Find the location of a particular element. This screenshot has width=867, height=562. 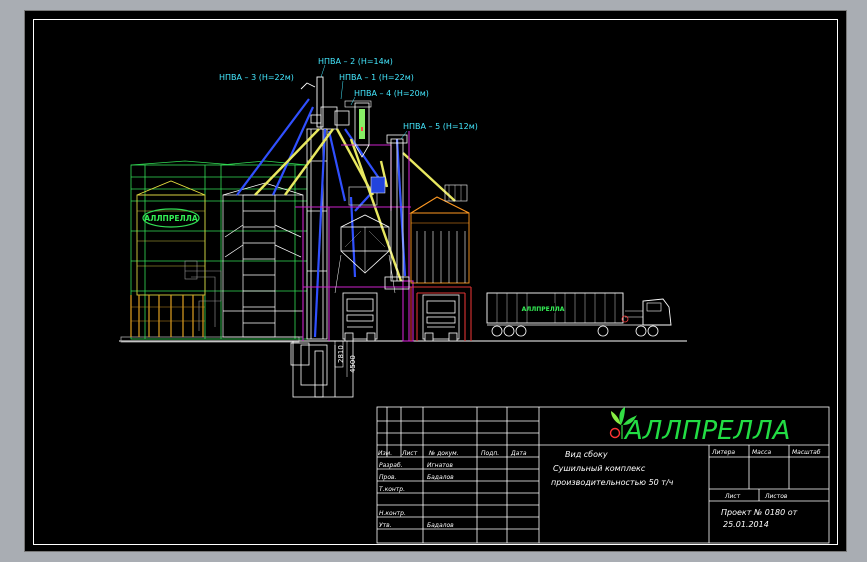

tb-name-razrab: Игнатов is located at coordinates (440, 465).